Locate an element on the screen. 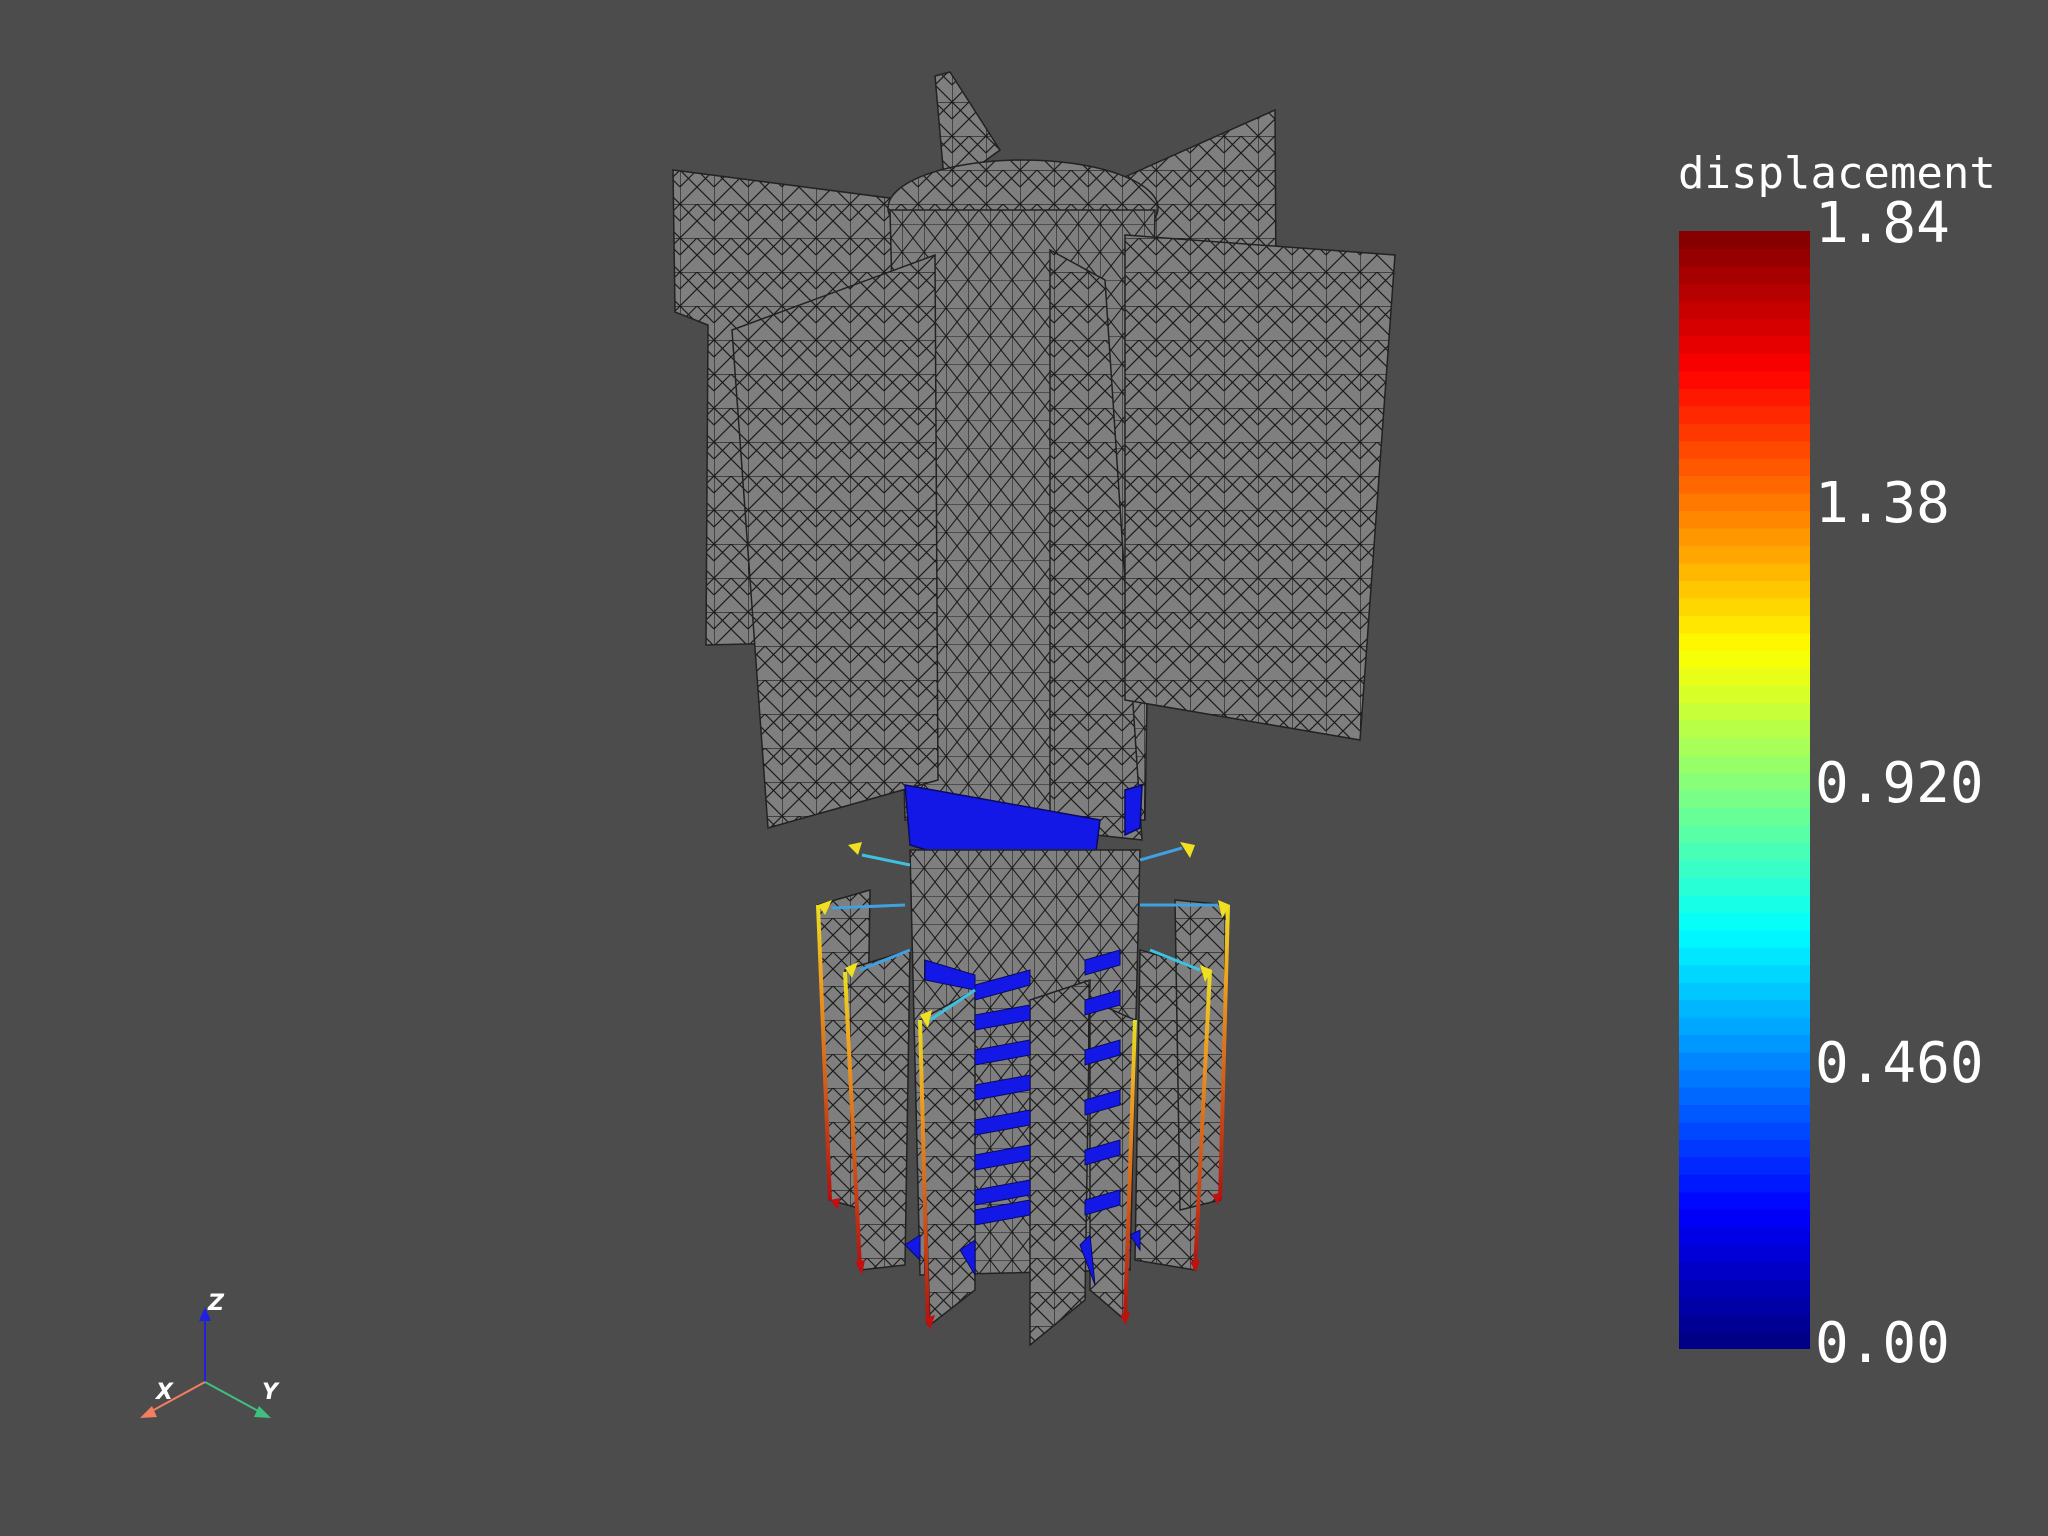  y-axis is located at coordinates (232, 1397).